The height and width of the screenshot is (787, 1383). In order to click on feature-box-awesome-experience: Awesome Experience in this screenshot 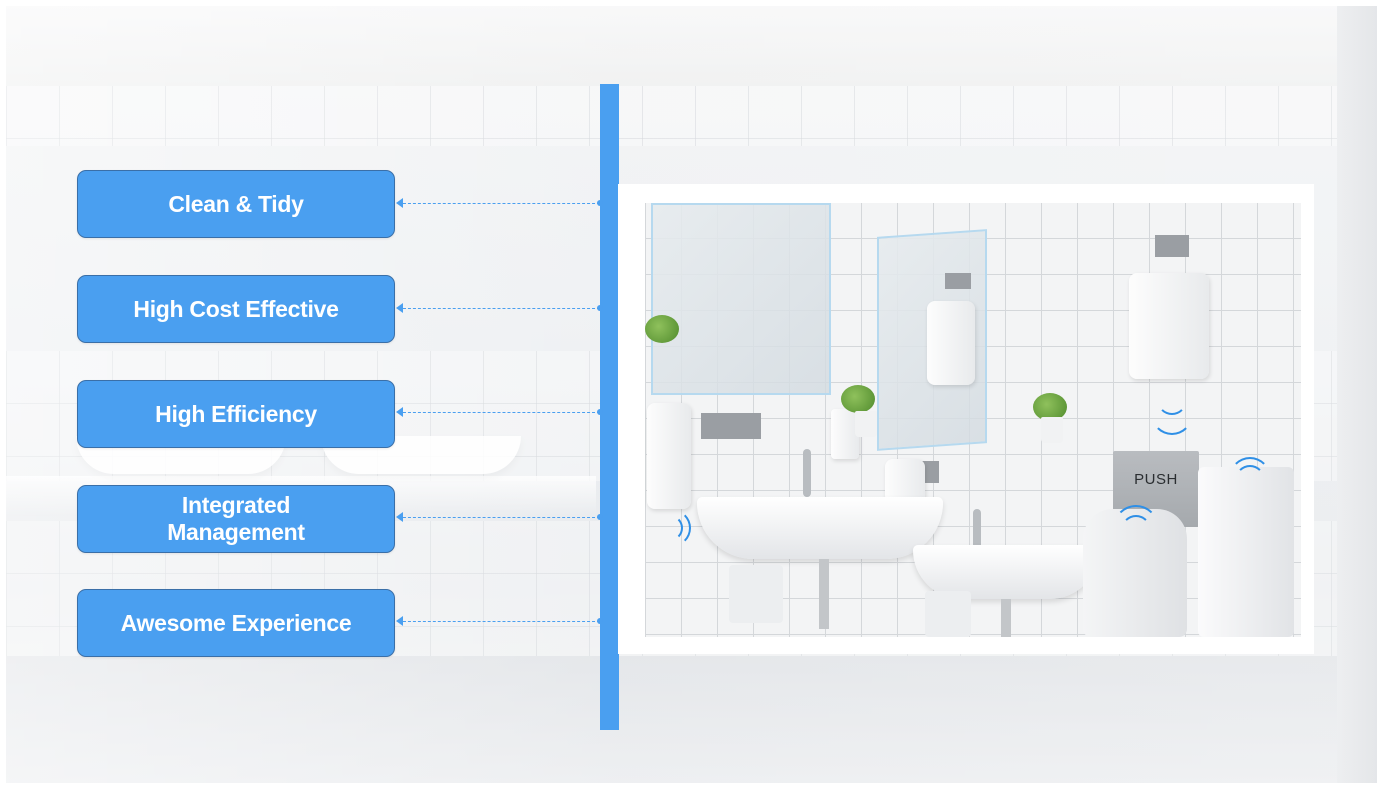, I will do `click(236, 623)`.